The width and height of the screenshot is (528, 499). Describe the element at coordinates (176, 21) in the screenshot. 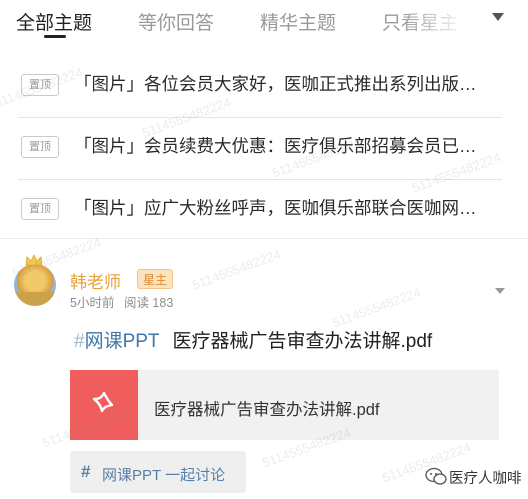

I see `tab-waiting-answers: 等你回答` at that location.